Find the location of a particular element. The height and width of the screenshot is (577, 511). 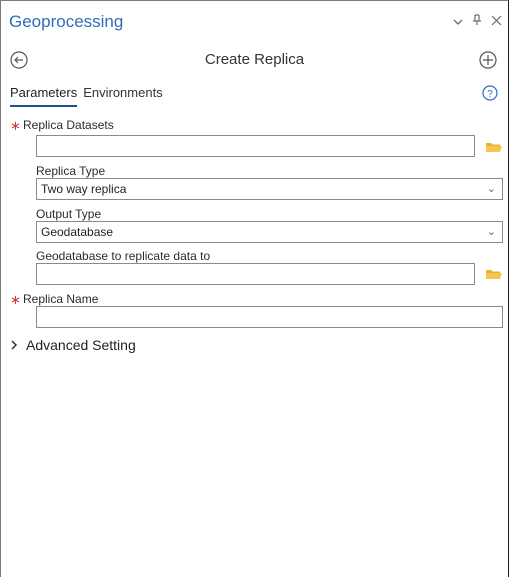

pane-options-dropdown-icon is located at coordinates (458, 22).